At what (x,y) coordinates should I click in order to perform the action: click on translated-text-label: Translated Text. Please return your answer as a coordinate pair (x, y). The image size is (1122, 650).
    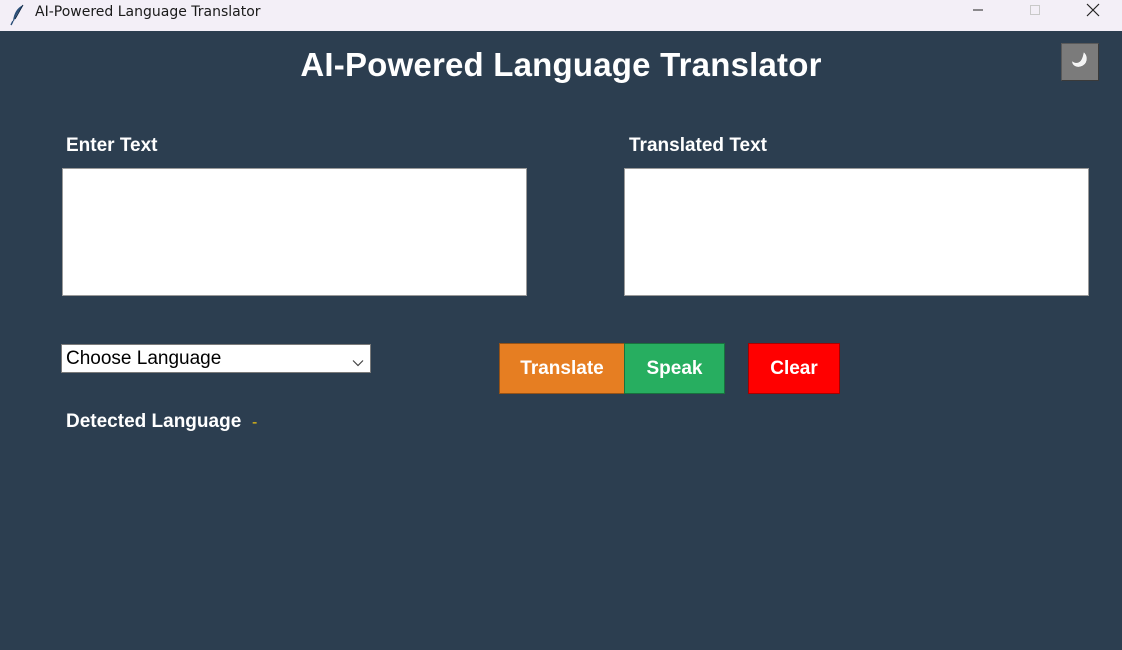
    Looking at the image, I should click on (698, 145).